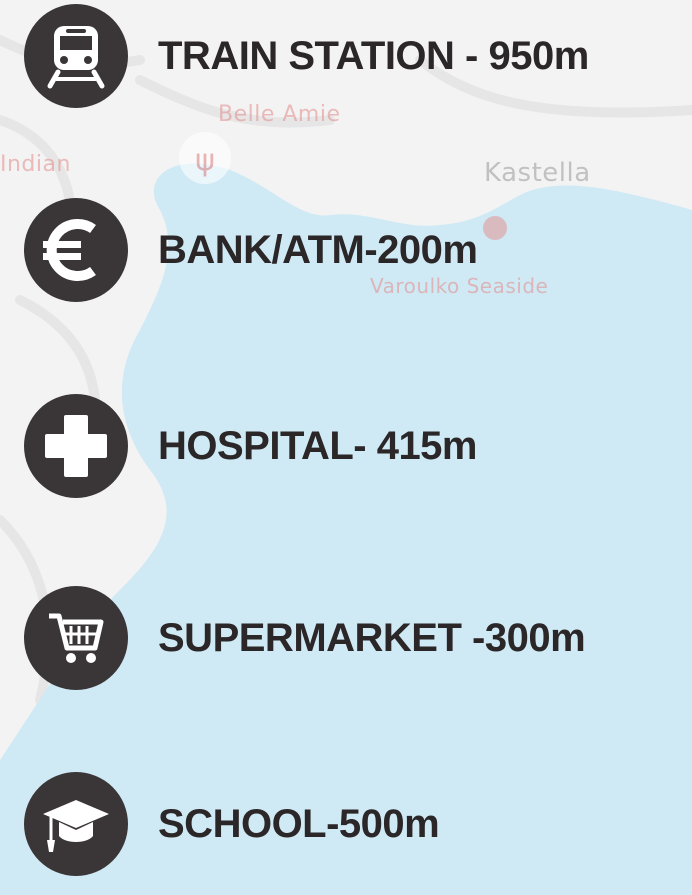 The image size is (692, 895). What do you see at coordinates (318, 249) in the screenshot?
I see `amenity-label: BANK/ATM-200m` at bounding box center [318, 249].